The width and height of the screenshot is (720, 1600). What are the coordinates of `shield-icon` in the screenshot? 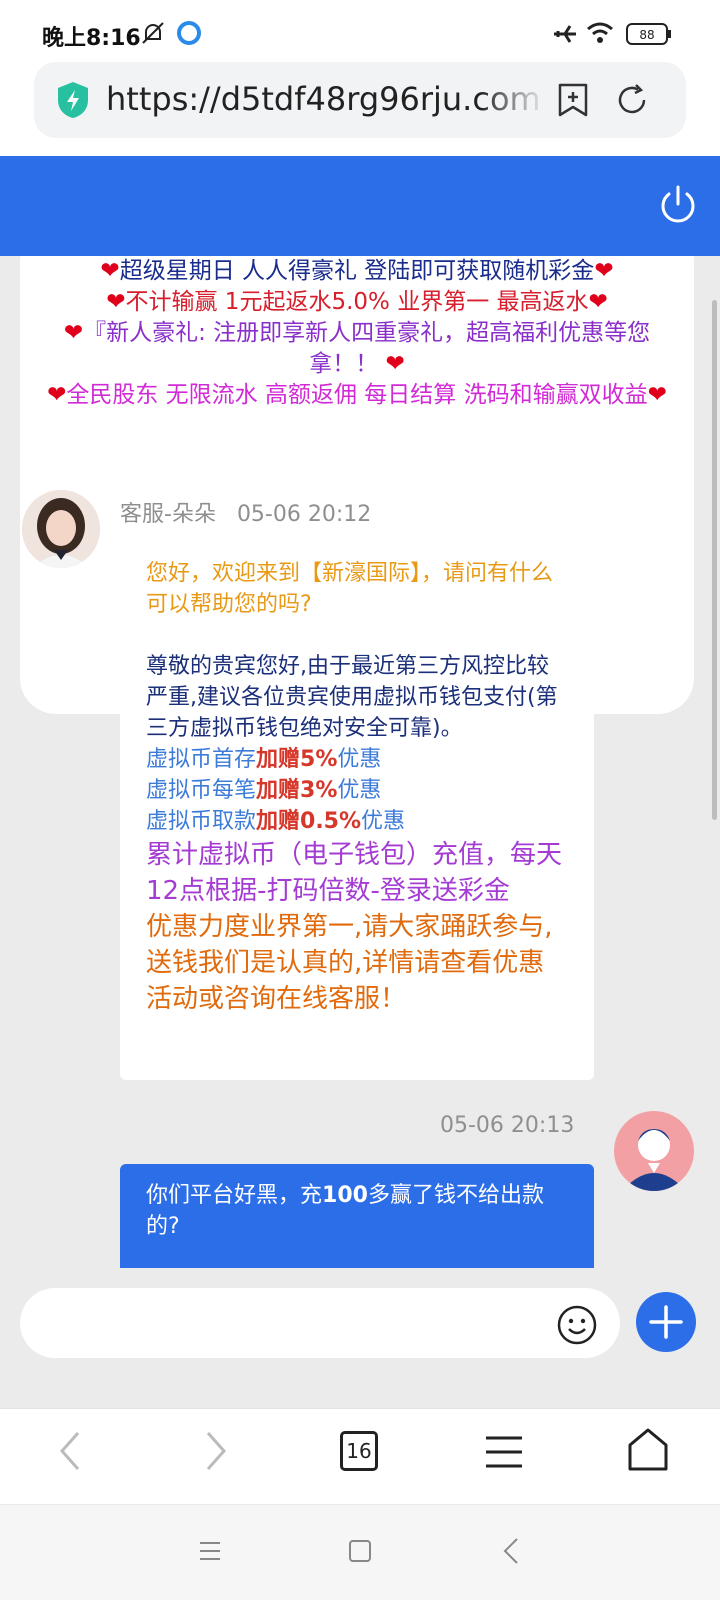 It's located at (73, 100).